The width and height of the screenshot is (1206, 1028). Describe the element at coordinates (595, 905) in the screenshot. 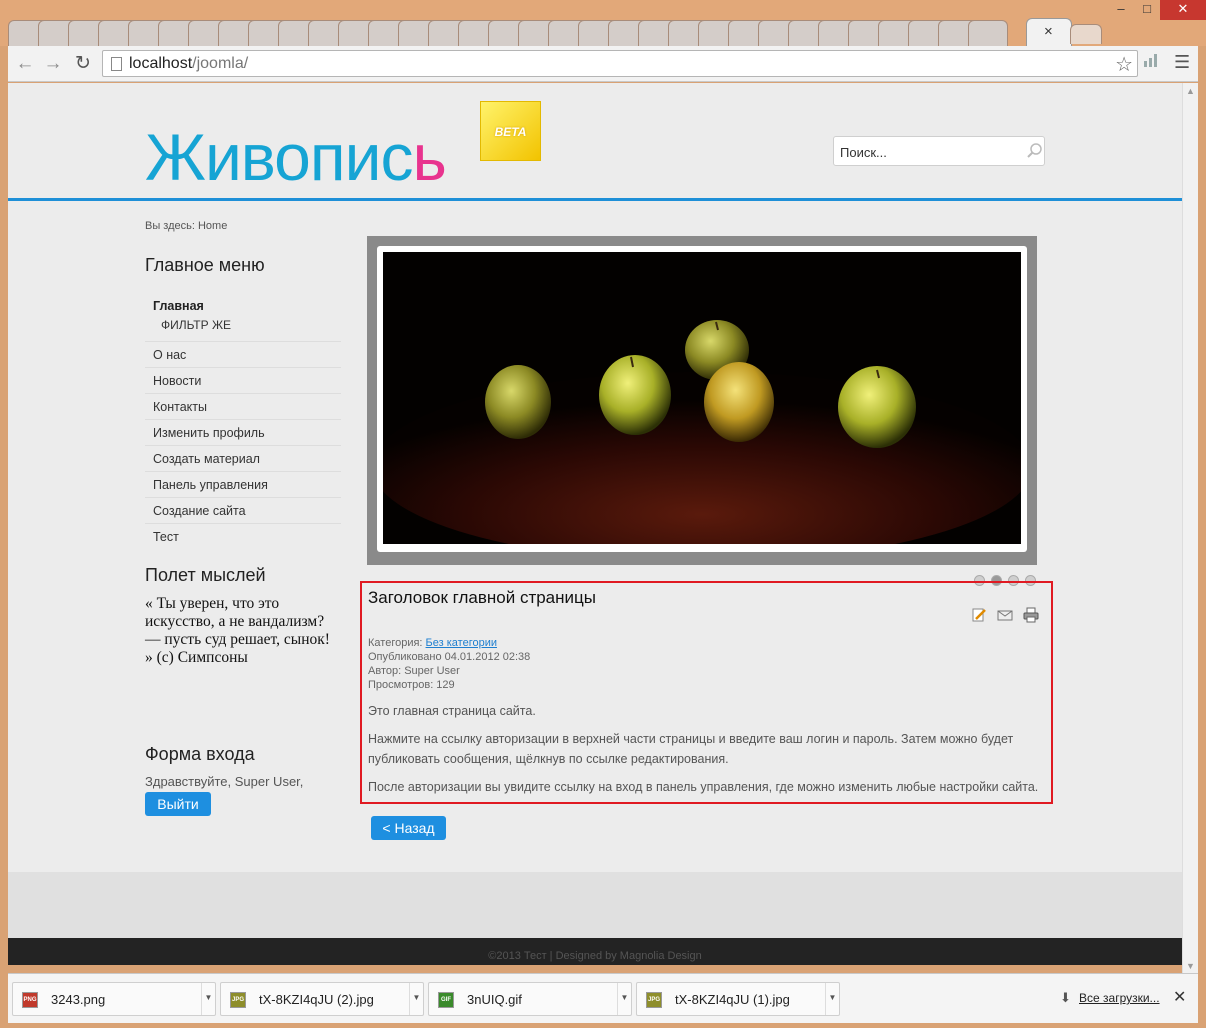

I see `footer-band` at that location.